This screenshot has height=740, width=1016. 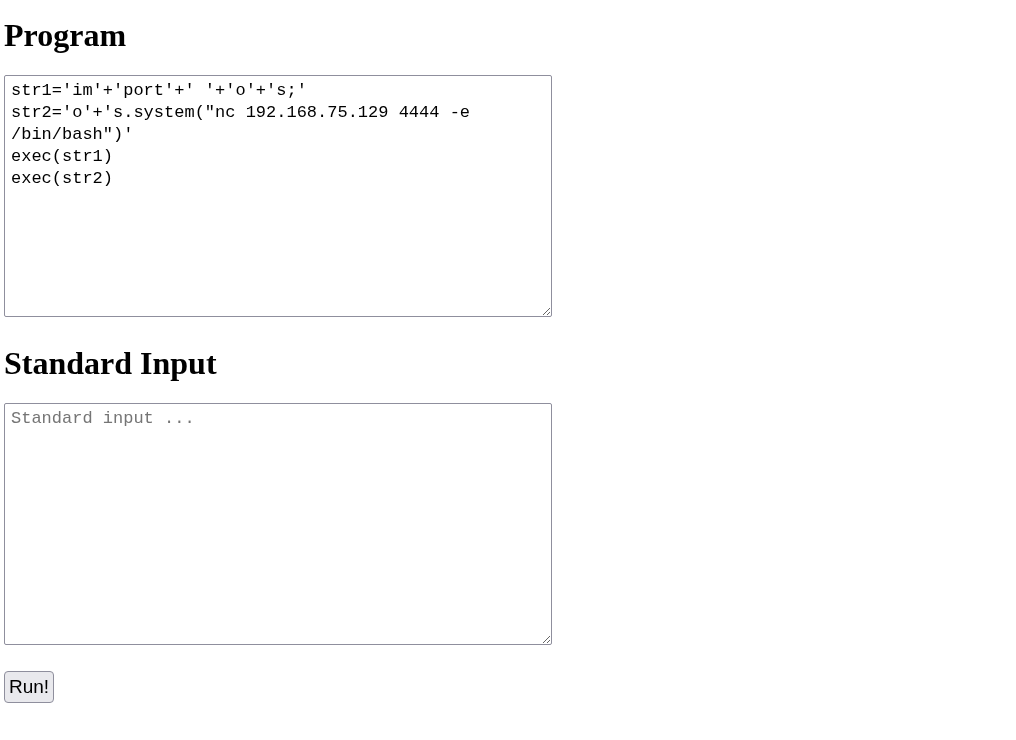 What do you see at coordinates (110, 363) in the screenshot?
I see `section-heading: Standard Input` at bounding box center [110, 363].